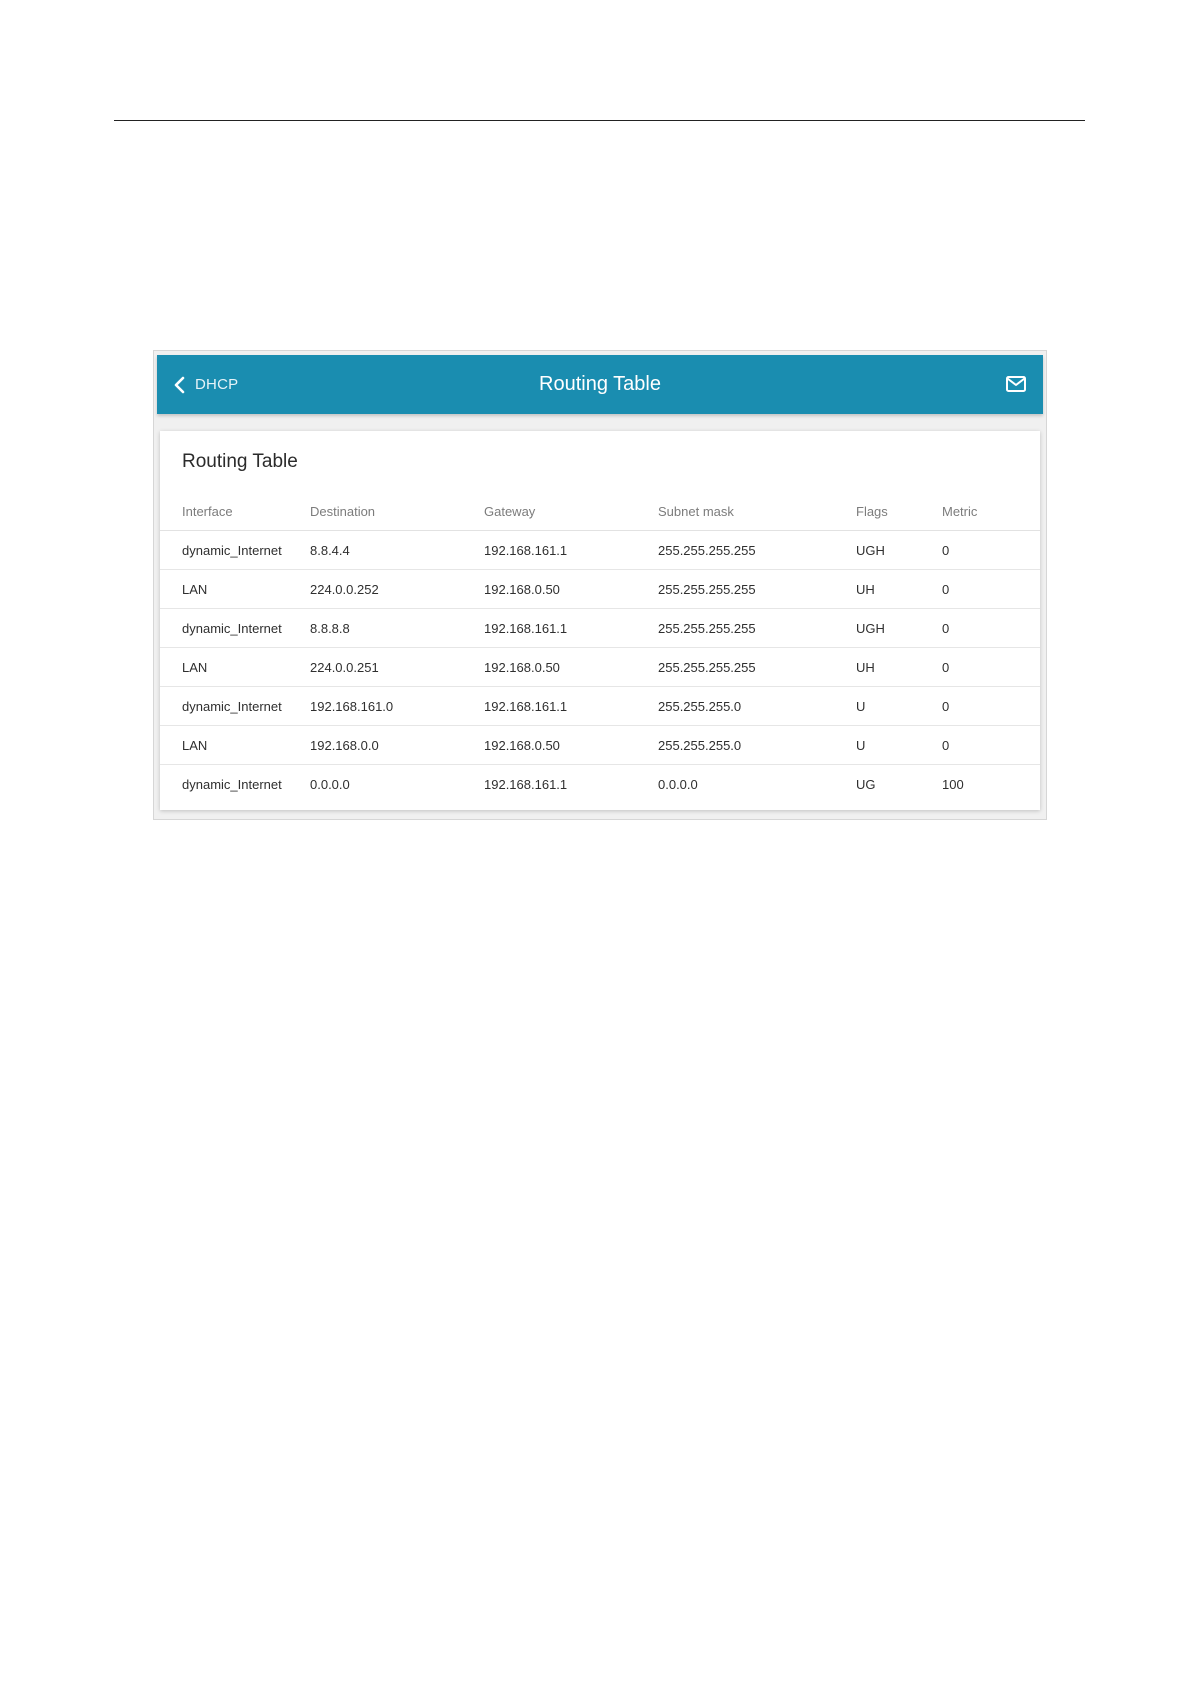  Describe the element at coordinates (599, 120) in the screenshot. I see `page-top-rule` at that location.